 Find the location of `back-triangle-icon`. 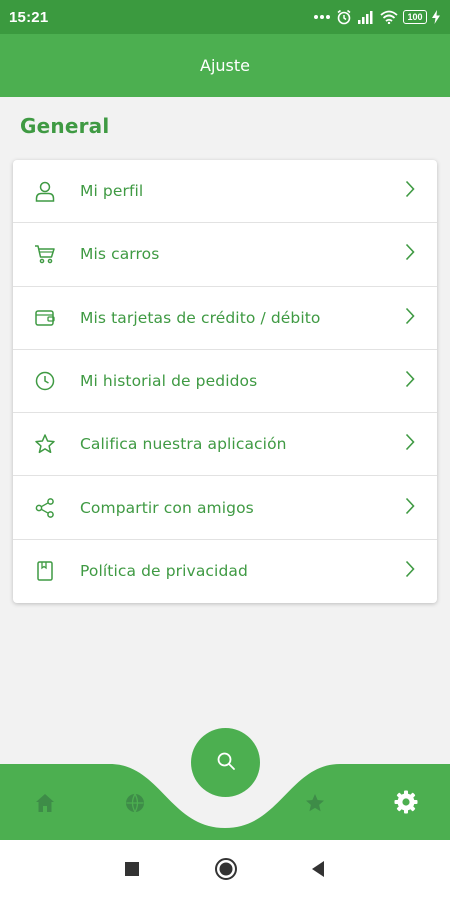

back-triangle-icon is located at coordinates (318, 871).